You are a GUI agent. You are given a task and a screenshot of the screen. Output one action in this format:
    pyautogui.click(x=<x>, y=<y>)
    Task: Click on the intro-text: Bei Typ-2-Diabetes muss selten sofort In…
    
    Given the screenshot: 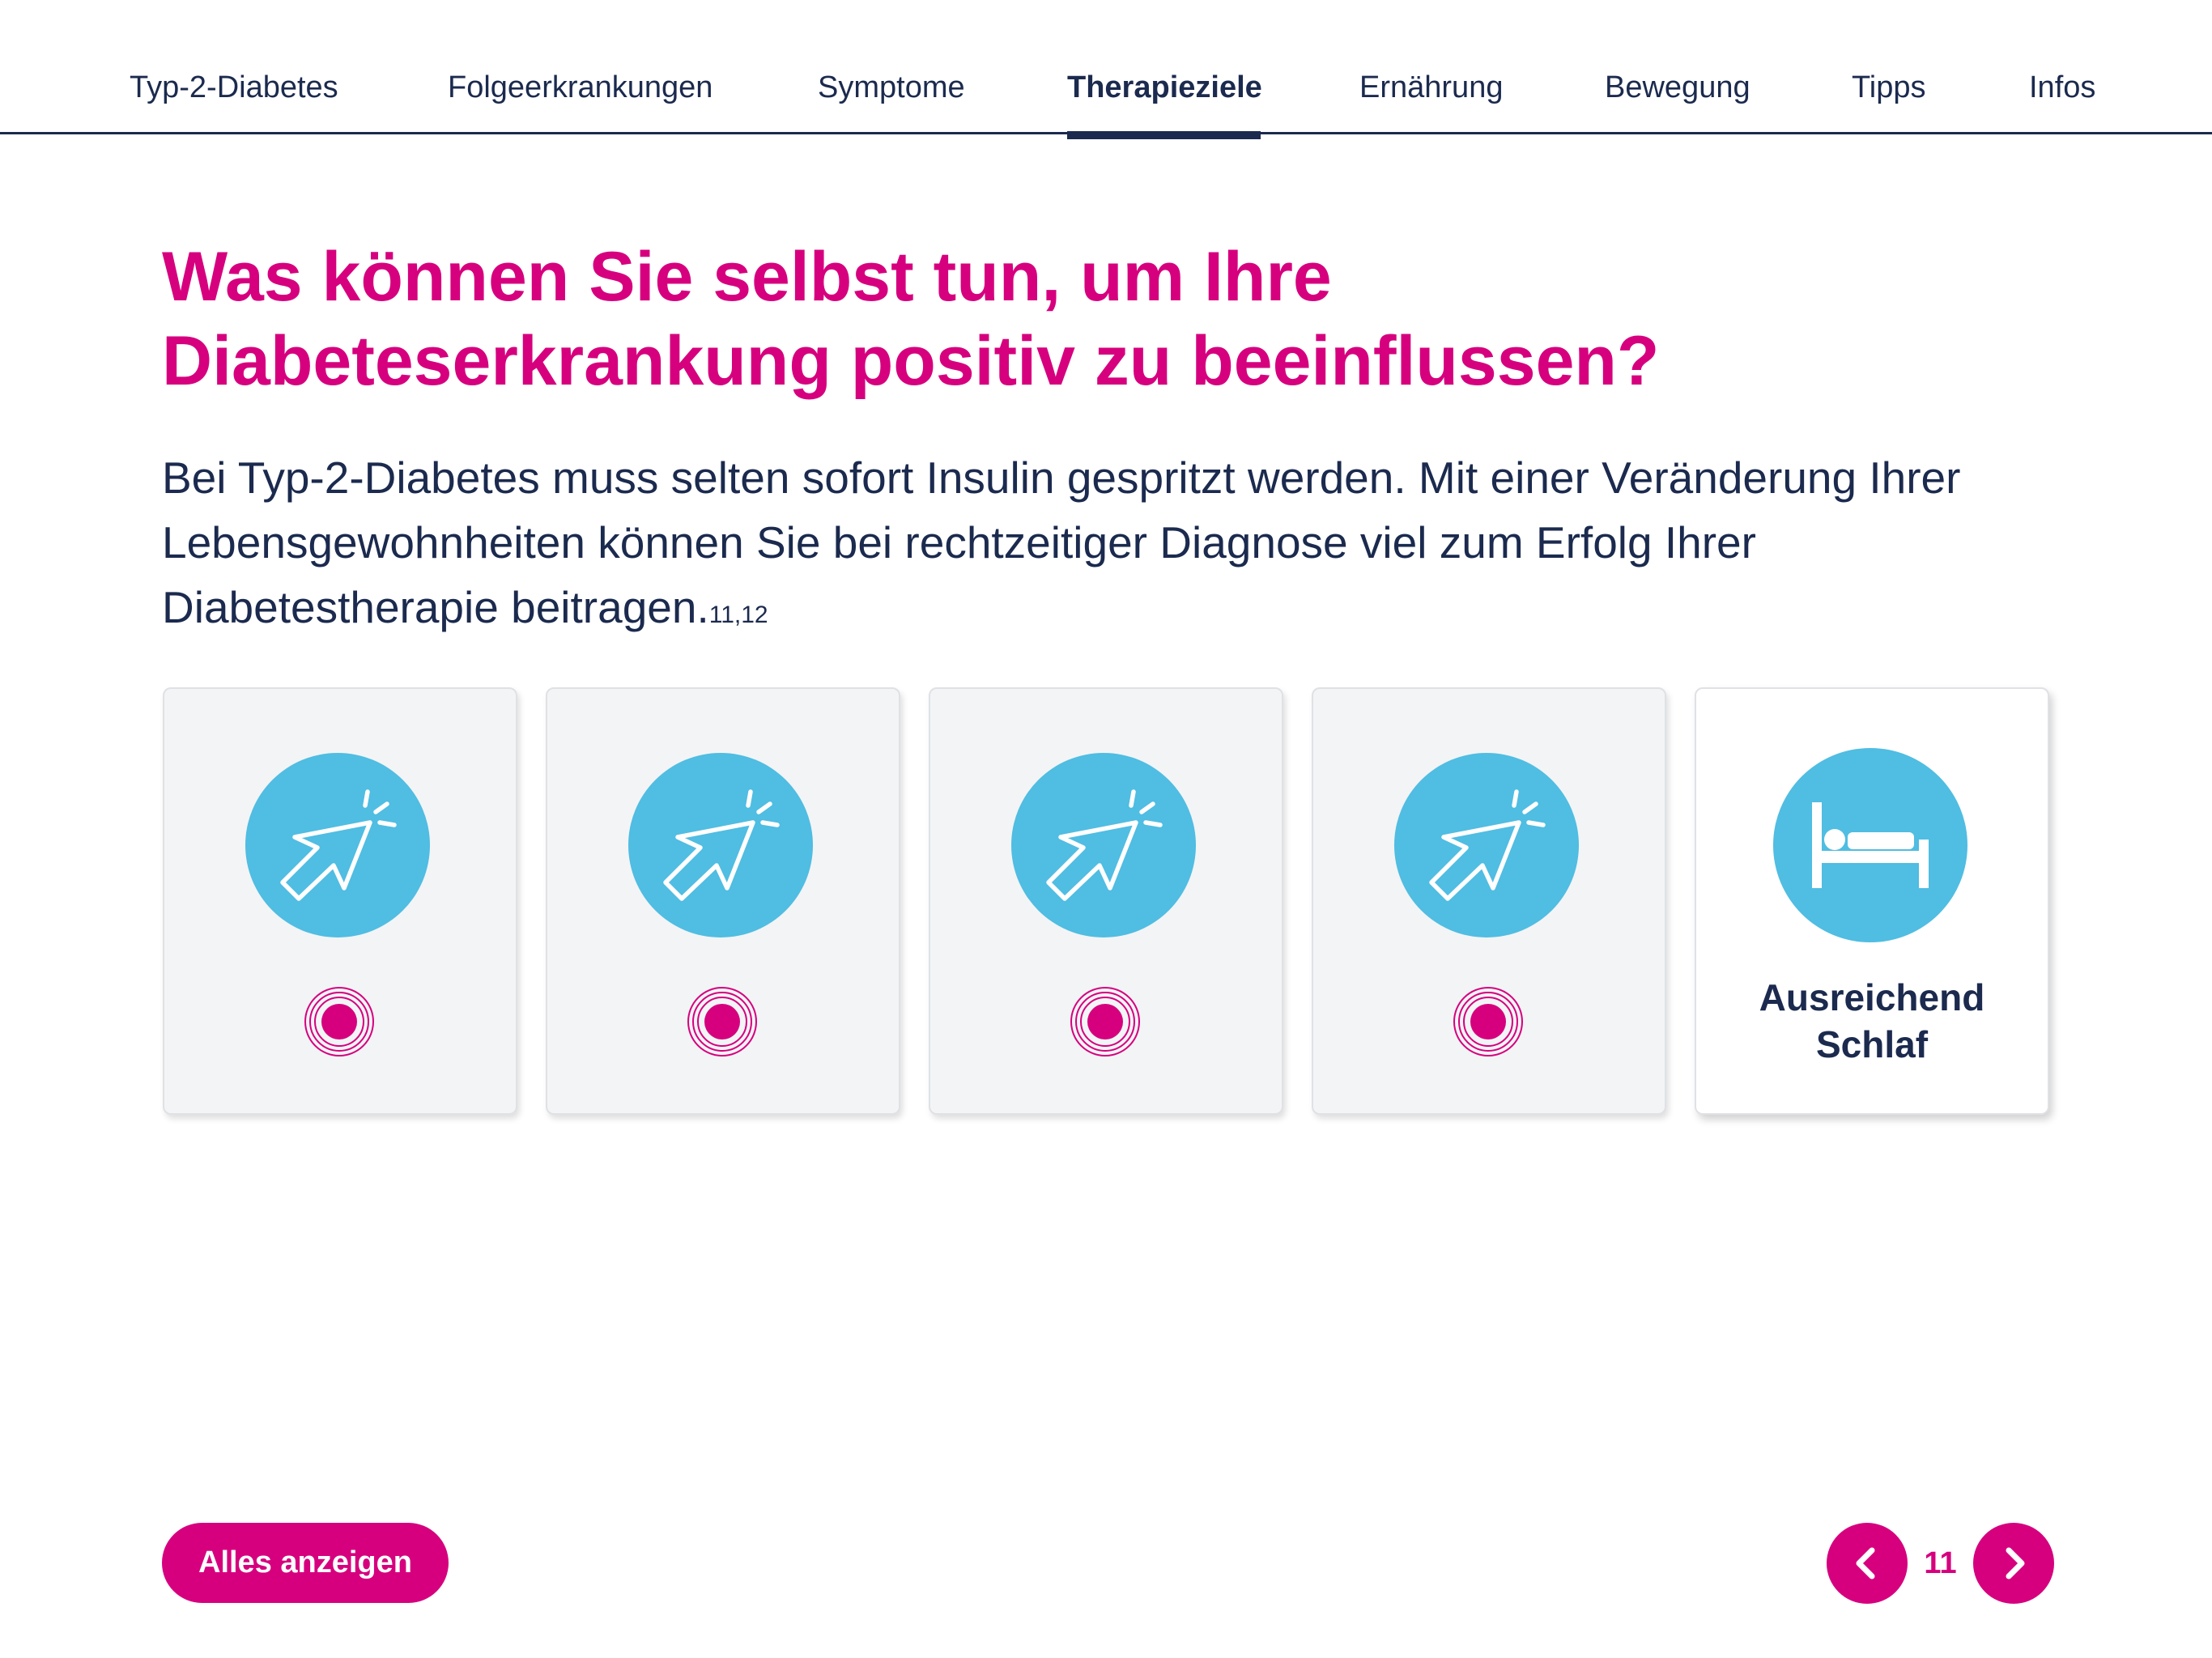 What is the action you would take?
    pyautogui.click(x=1062, y=542)
    